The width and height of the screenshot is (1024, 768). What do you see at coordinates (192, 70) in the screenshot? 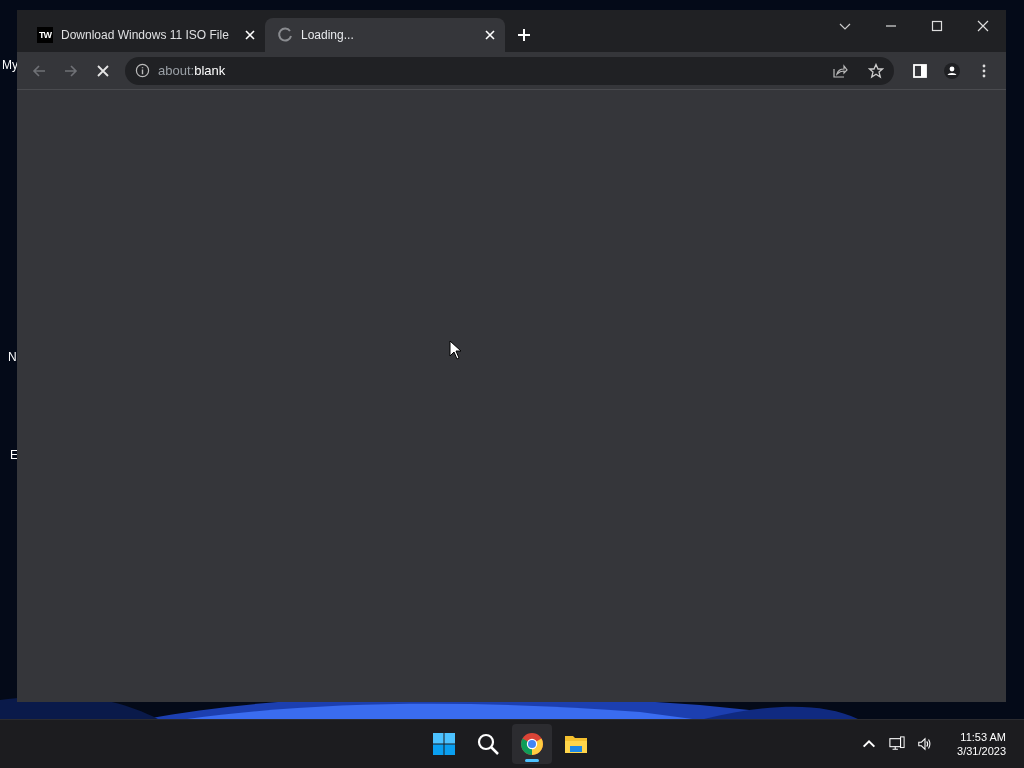
I see `url-text: about:blank` at bounding box center [192, 70].